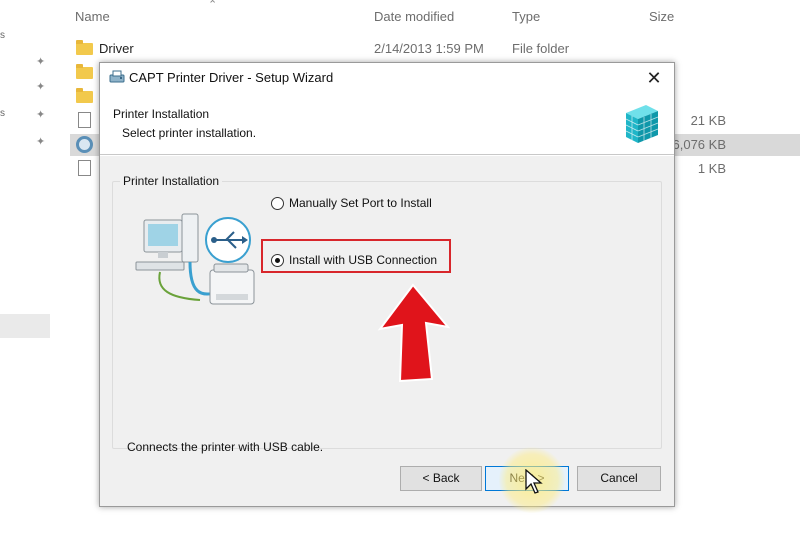 This screenshot has height=533, width=800. What do you see at coordinates (619, 478) in the screenshot?
I see `cancel-button: Cancel` at bounding box center [619, 478].